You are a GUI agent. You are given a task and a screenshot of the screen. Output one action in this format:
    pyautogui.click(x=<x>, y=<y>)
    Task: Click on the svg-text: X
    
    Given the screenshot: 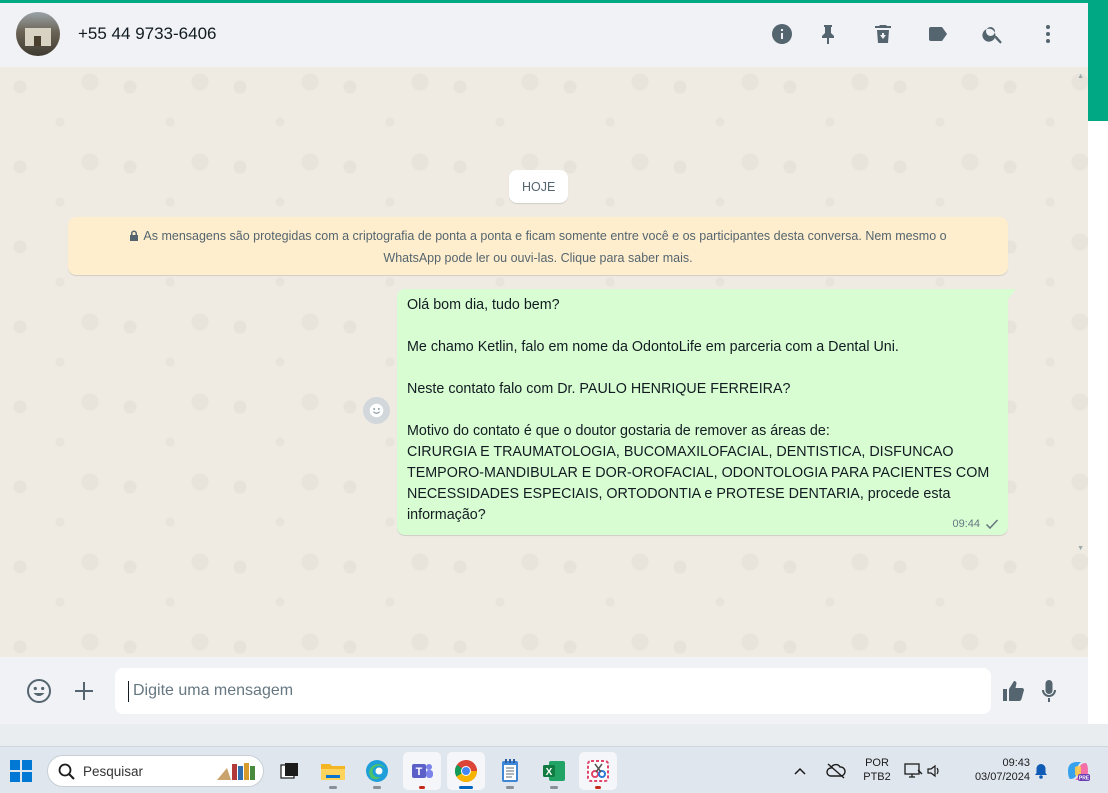 What is the action you would take?
    pyautogui.click(x=549, y=772)
    